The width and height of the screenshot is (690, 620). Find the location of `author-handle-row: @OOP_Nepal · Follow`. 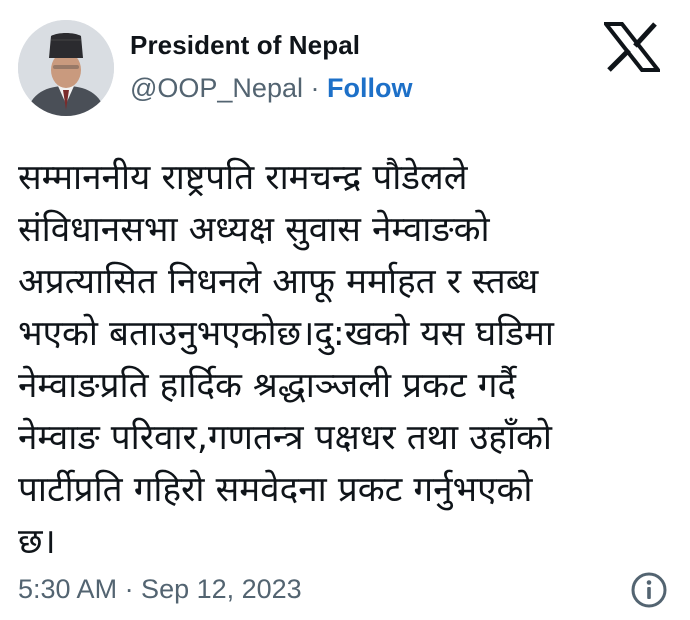

author-handle-row: @OOP_Nepal · Follow is located at coordinates (271, 88).